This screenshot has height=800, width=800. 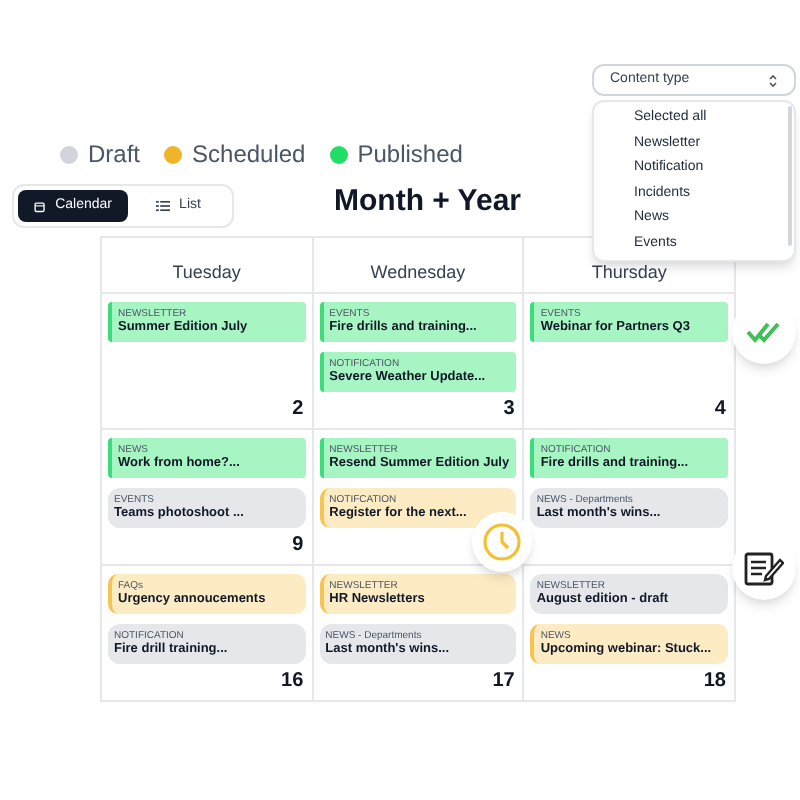 I want to click on page-title: Month + Year, so click(x=428, y=202).